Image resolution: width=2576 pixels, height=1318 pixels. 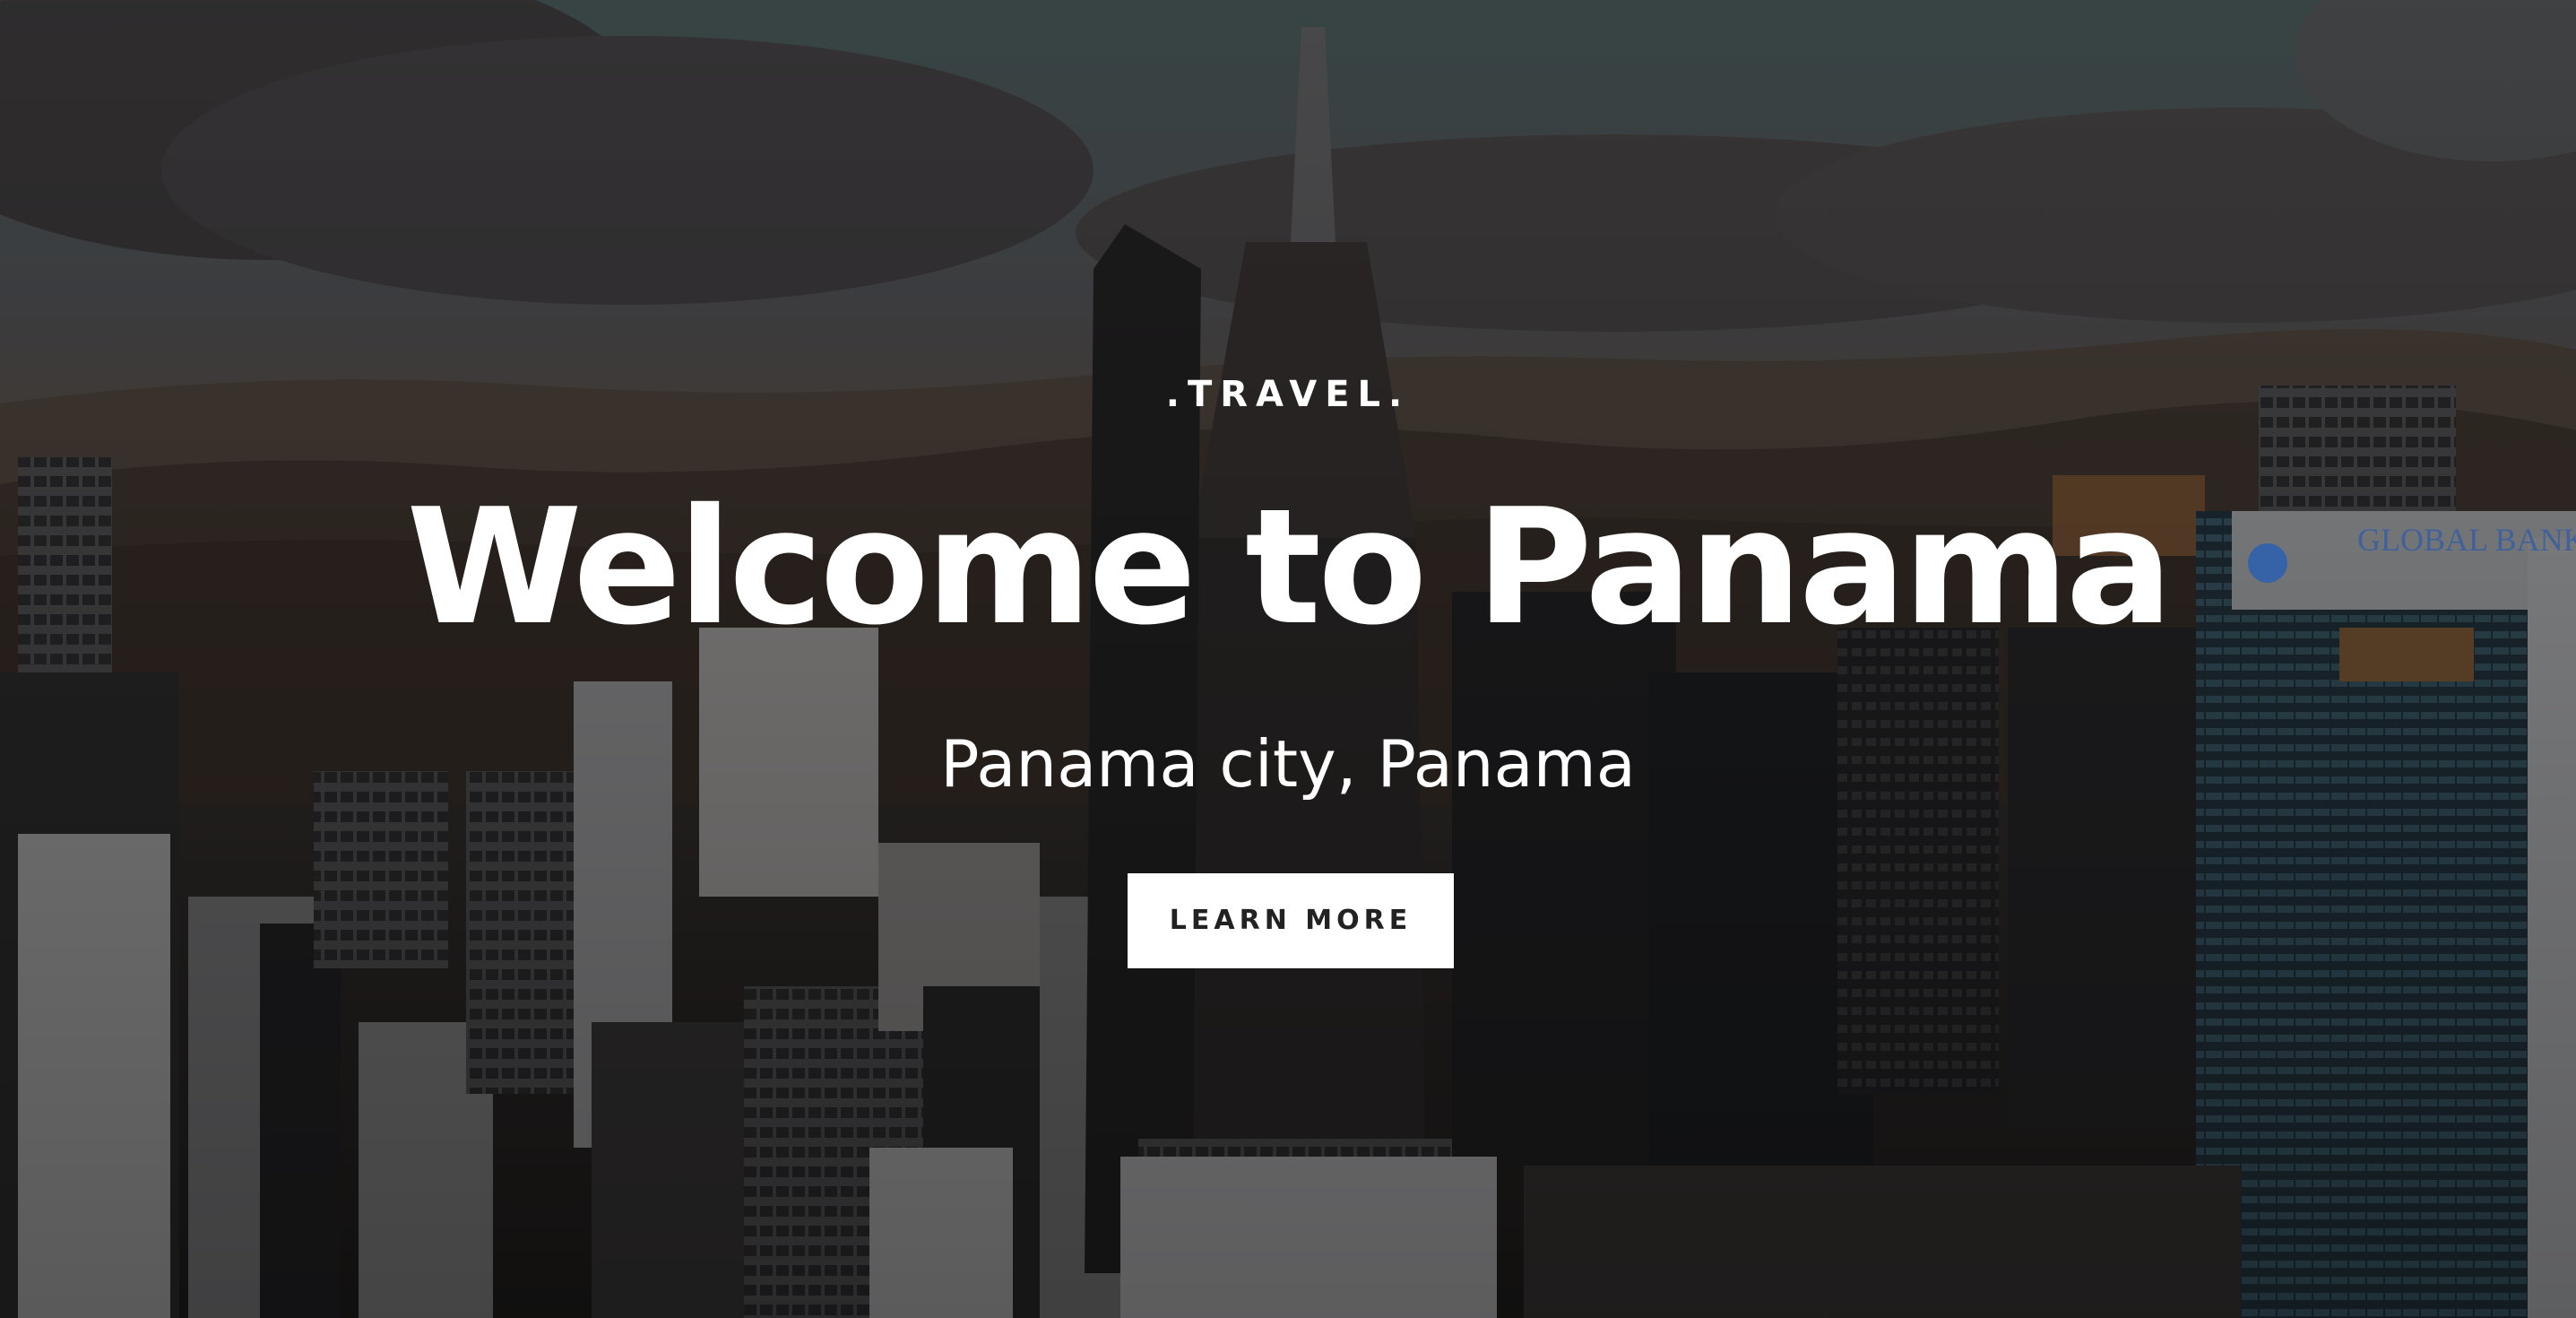 What do you see at coordinates (1288, 395) in the screenshot?
I see `hero-eyebrow: .TRAVEL.` at bounding box center [1288, 395].